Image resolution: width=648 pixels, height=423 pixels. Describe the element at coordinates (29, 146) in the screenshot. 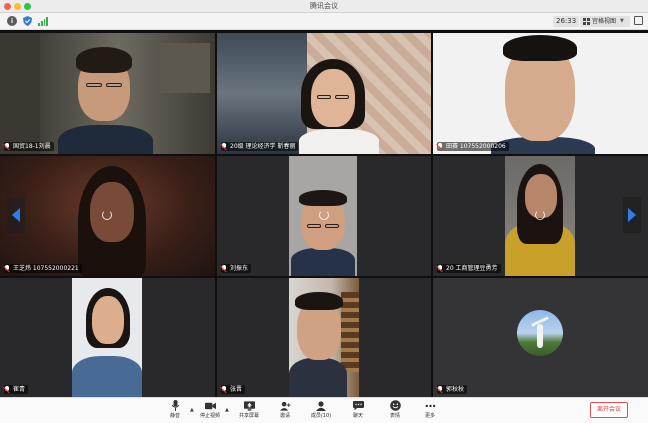

I see `participant-name-tag: 国贸18-1刘晨` at that location.